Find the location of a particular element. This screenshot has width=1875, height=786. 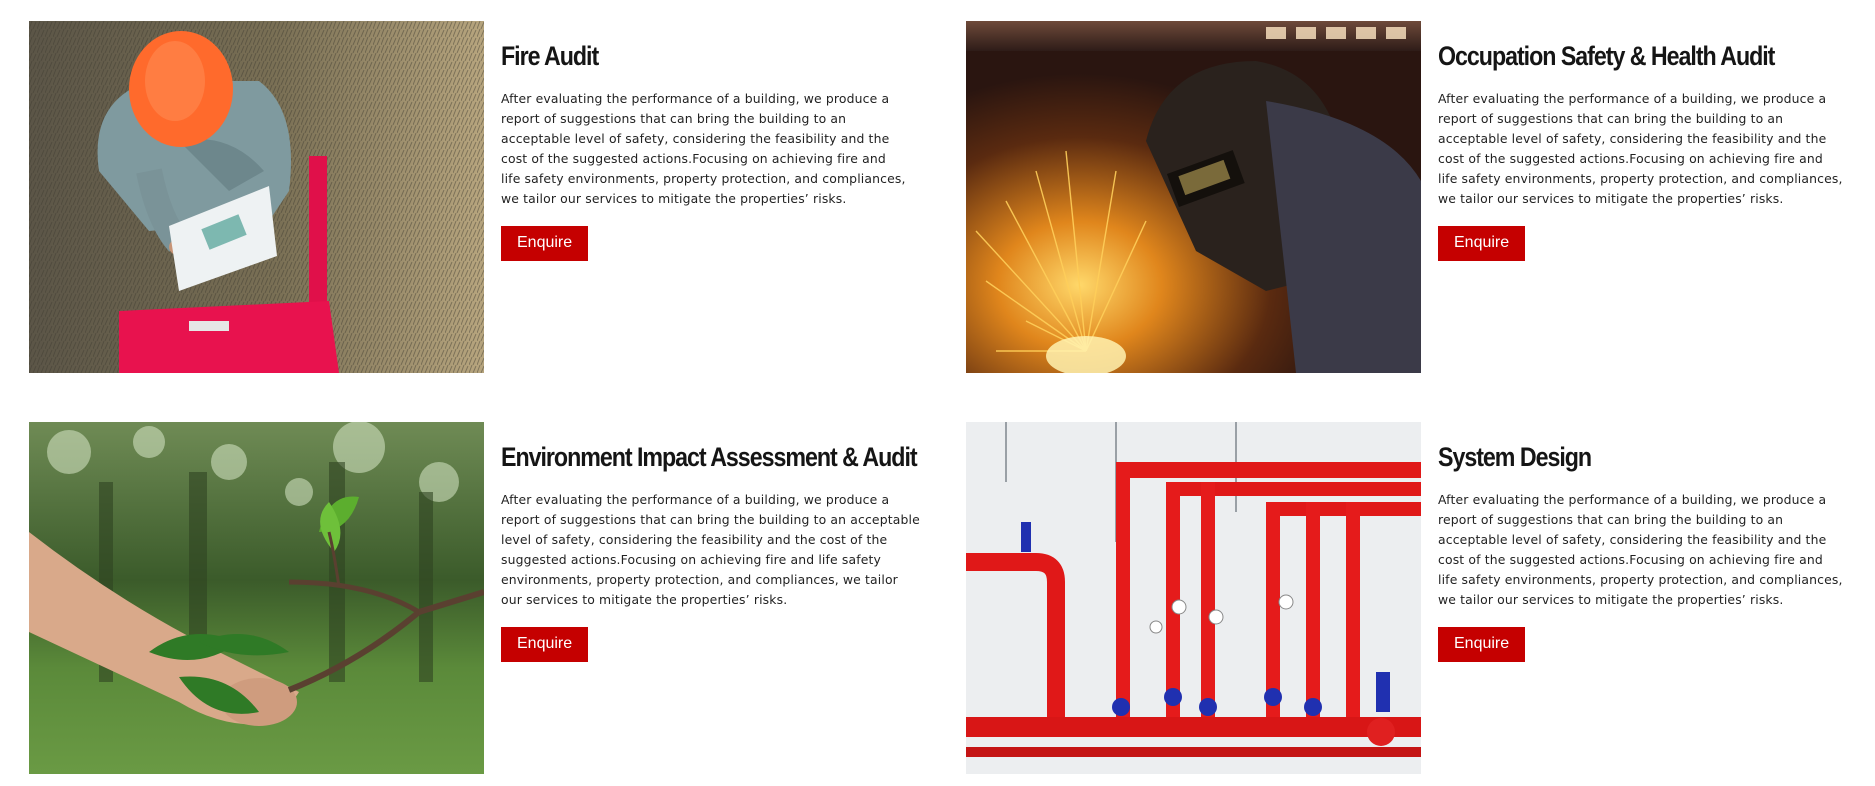

service-title: Fire Audit is located at coordinates (550, 56).